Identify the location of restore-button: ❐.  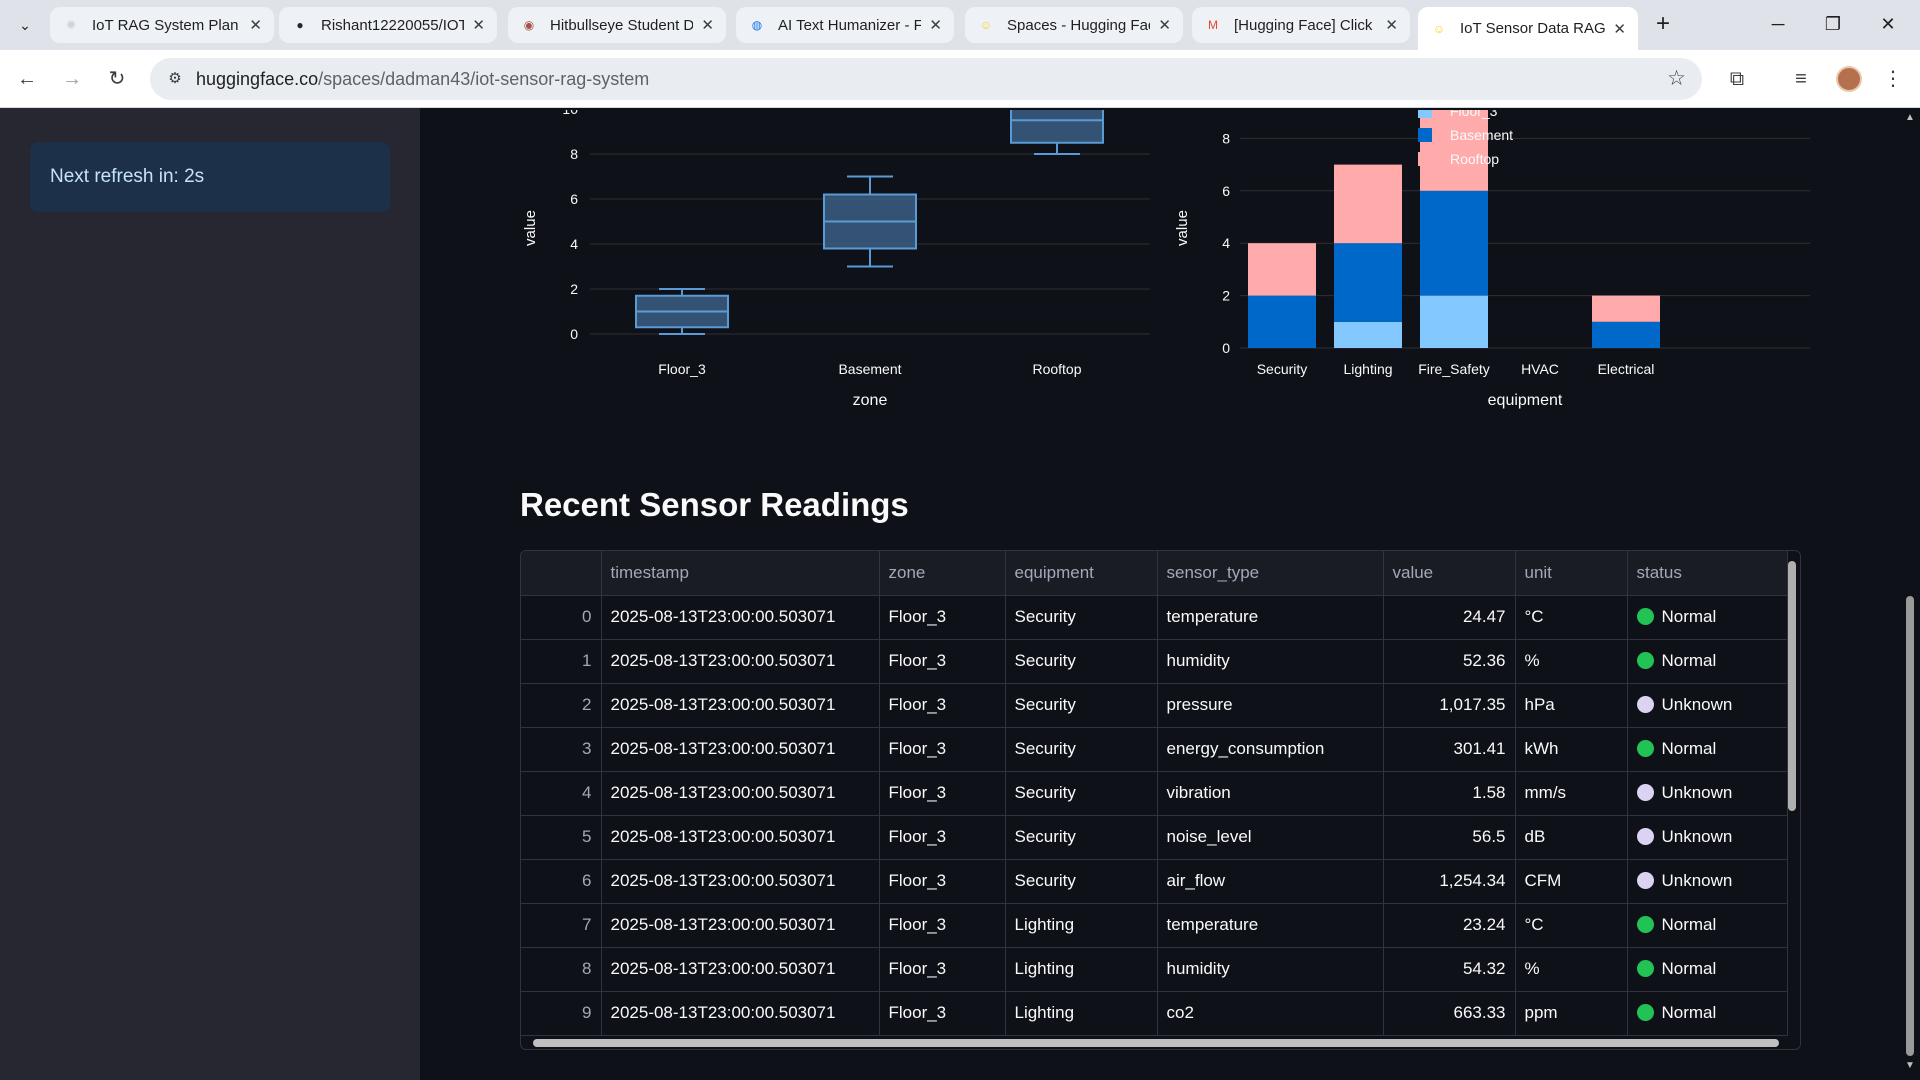
(1833, 24).